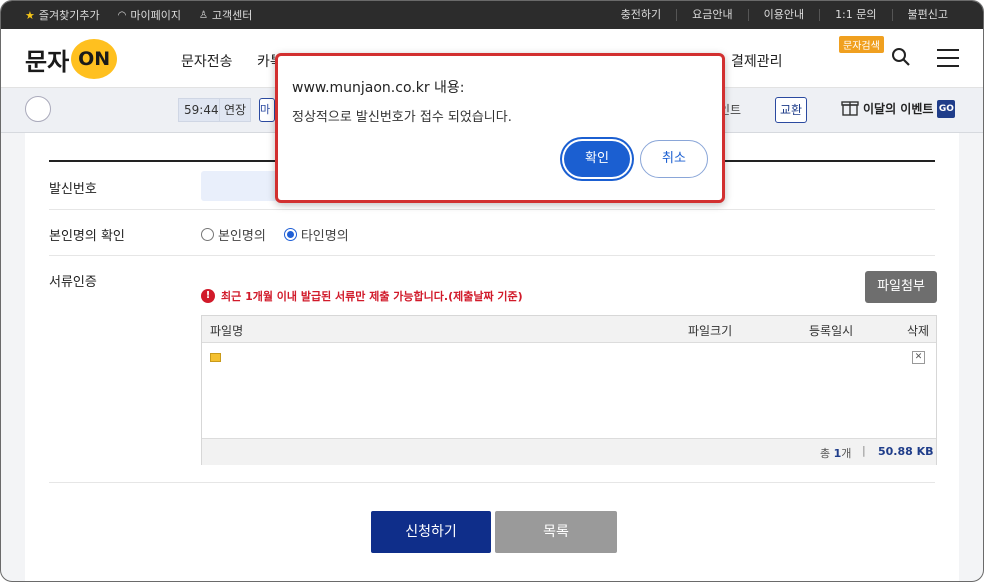 The width and height of the screenshot is (984, 582). Describe the element at coordinates (901, 59) in the screenshot. I see `search-icon` at that location.